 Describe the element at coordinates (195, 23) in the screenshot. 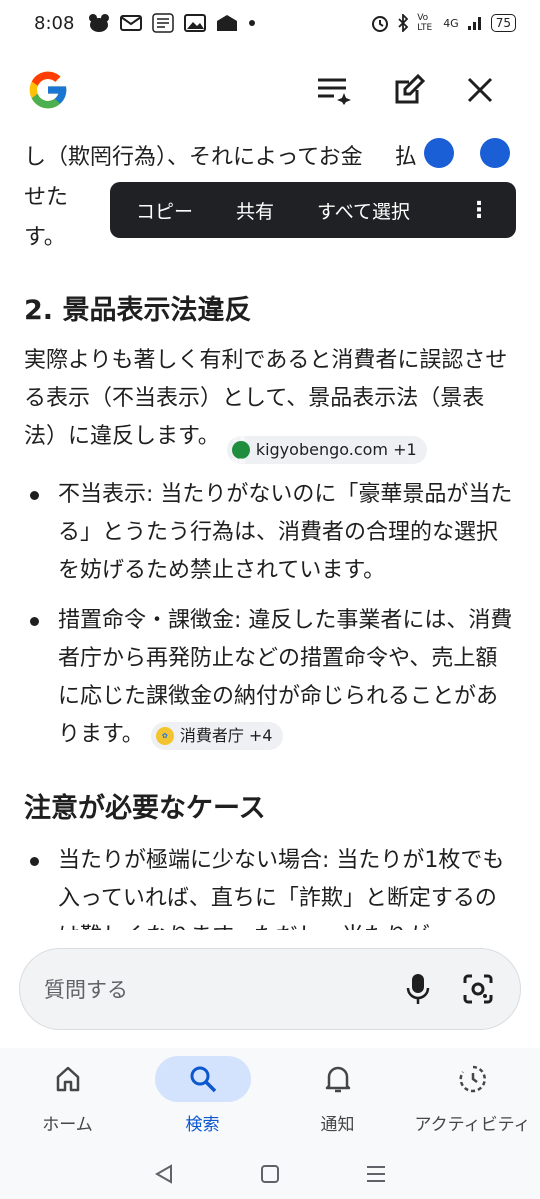

I see `gallery-icon` at that location.